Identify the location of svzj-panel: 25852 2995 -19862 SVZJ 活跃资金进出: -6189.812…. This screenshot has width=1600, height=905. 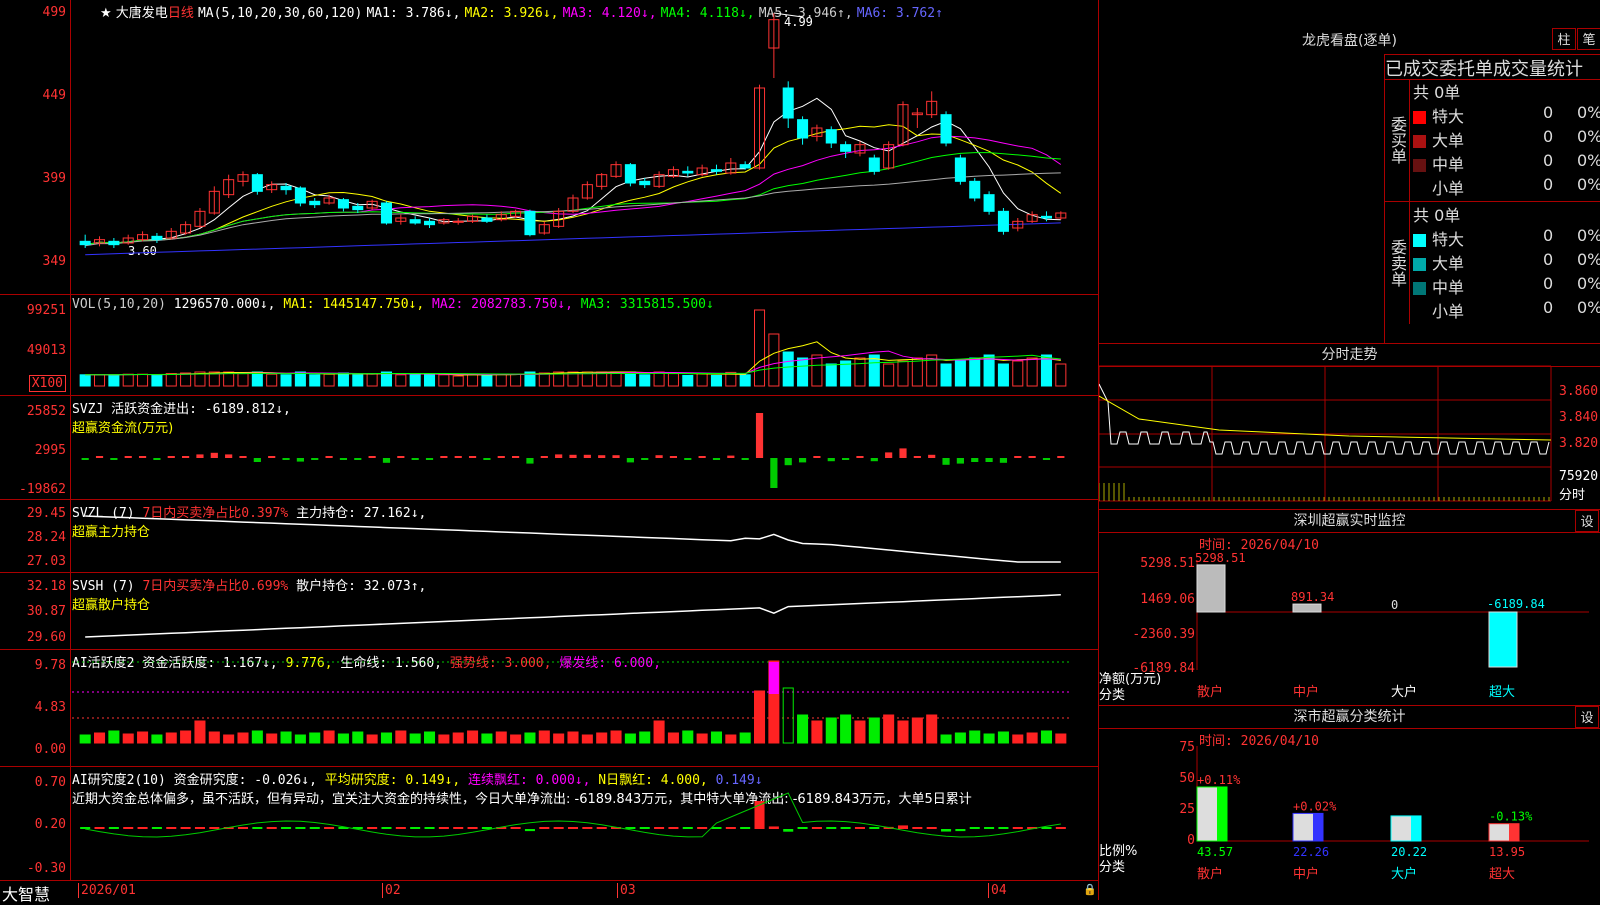
(549, 448).